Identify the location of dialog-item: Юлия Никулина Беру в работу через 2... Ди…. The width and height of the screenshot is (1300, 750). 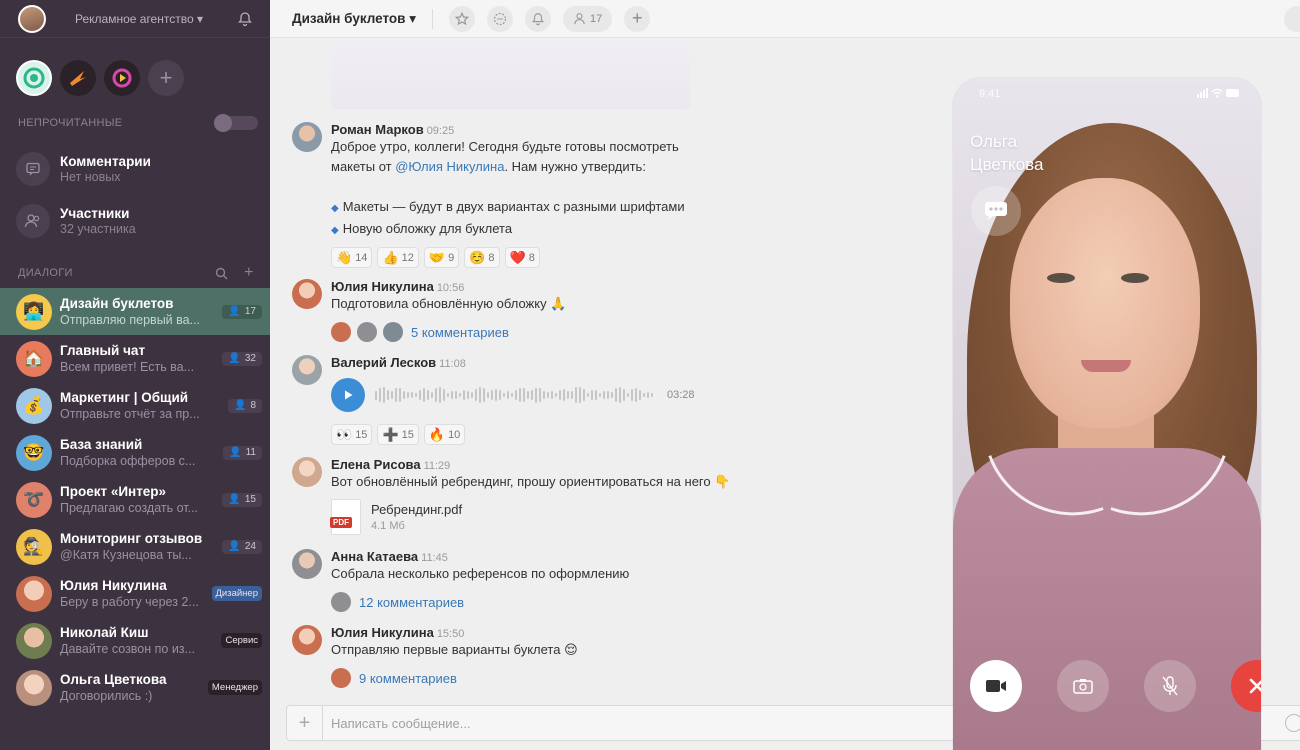
(135, 593).